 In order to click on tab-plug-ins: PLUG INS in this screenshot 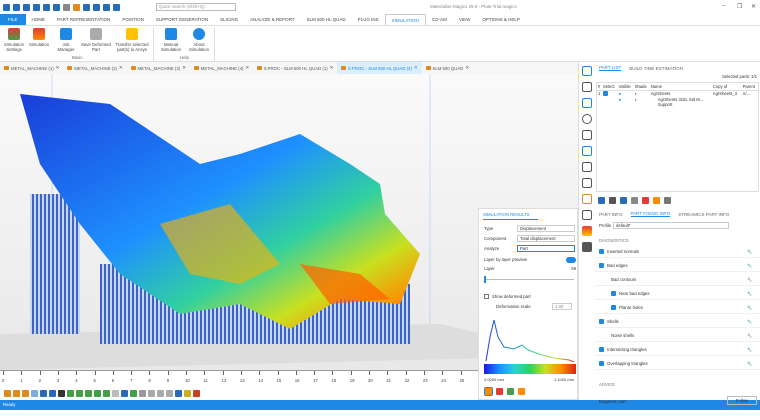, I will do `click(368, 19)`.